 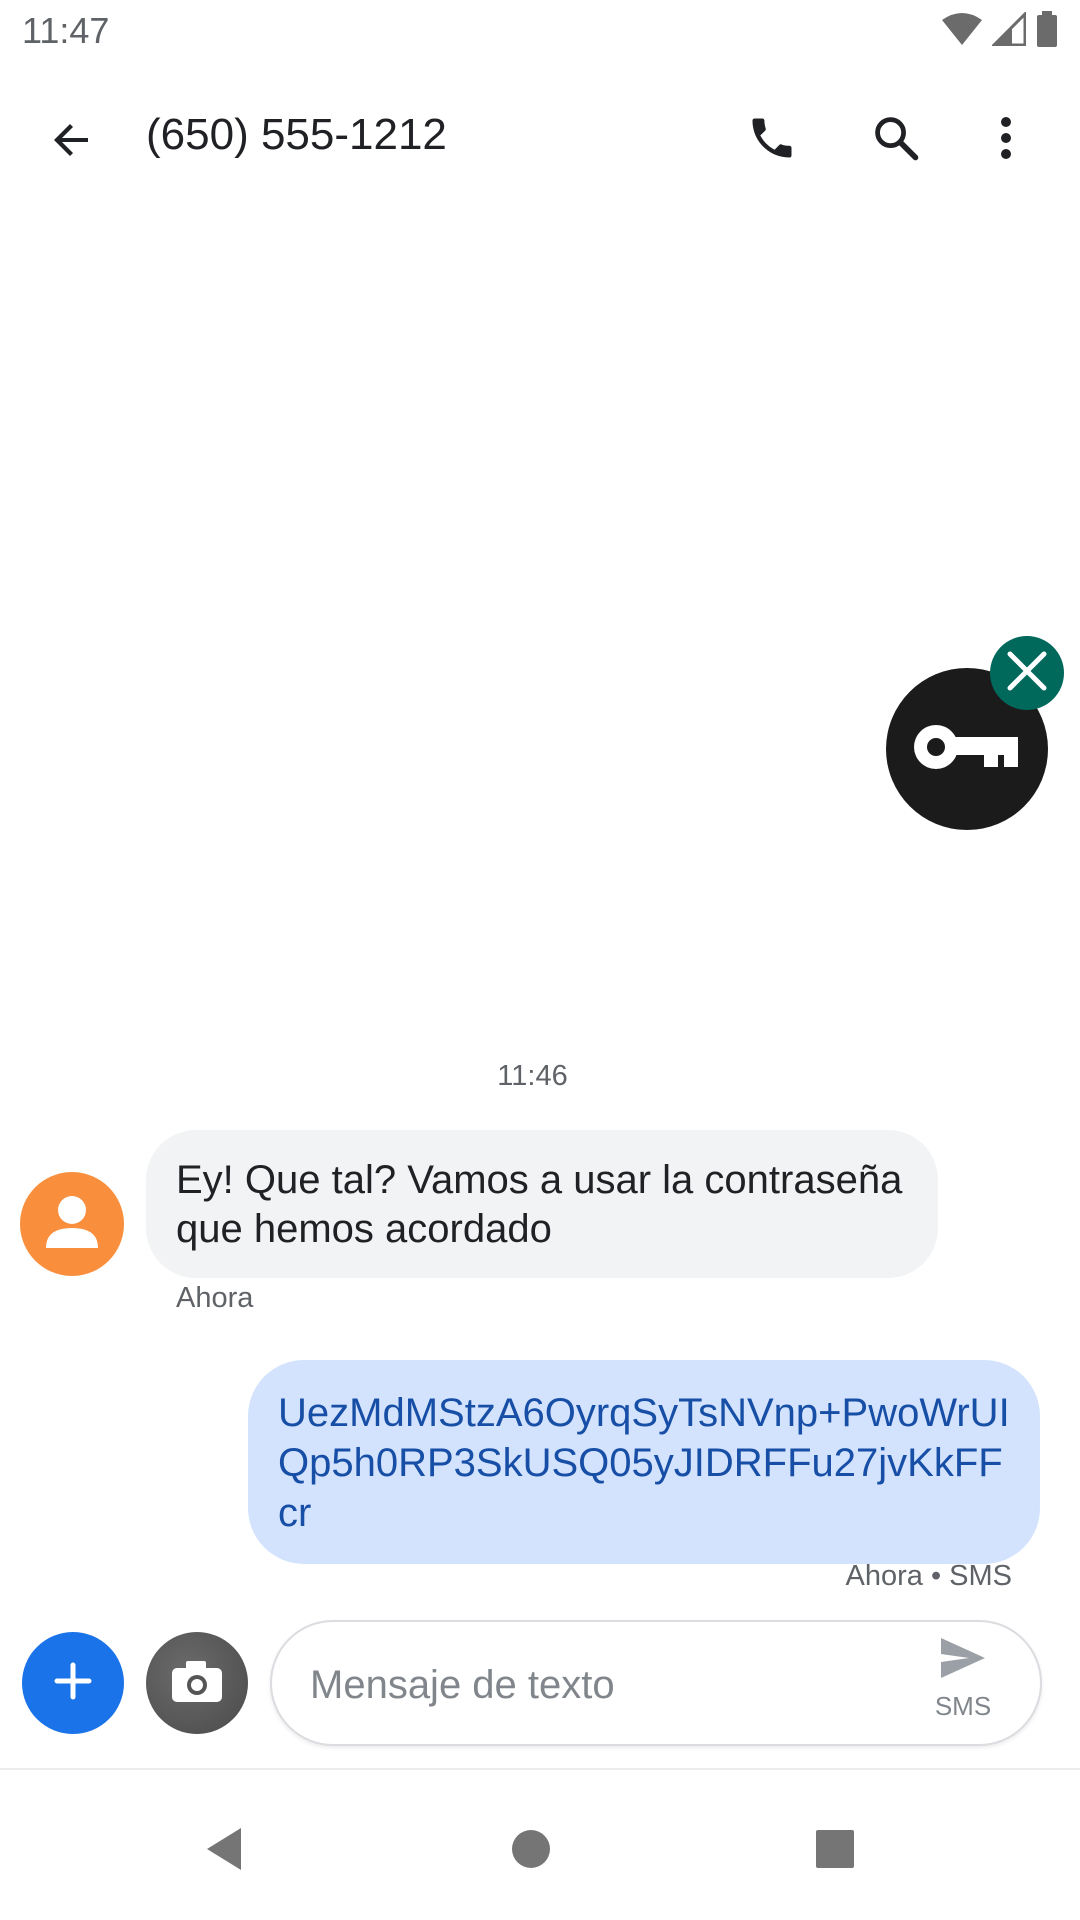 I want to click on nav-back-button, so click(x=225, y=1851).